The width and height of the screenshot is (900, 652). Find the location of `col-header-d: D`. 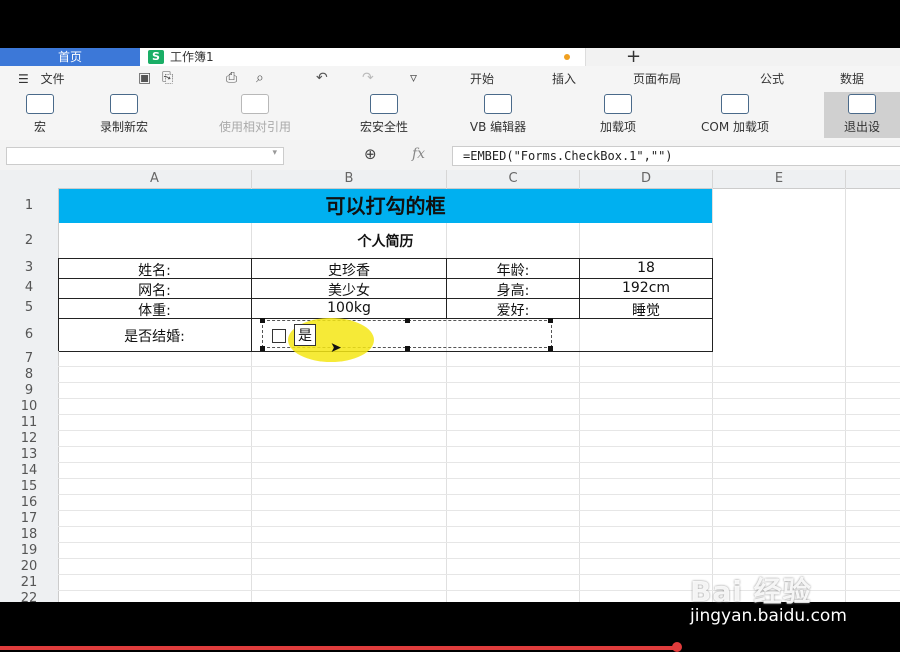

col-header-d: D is located at coordinates (646, 179).